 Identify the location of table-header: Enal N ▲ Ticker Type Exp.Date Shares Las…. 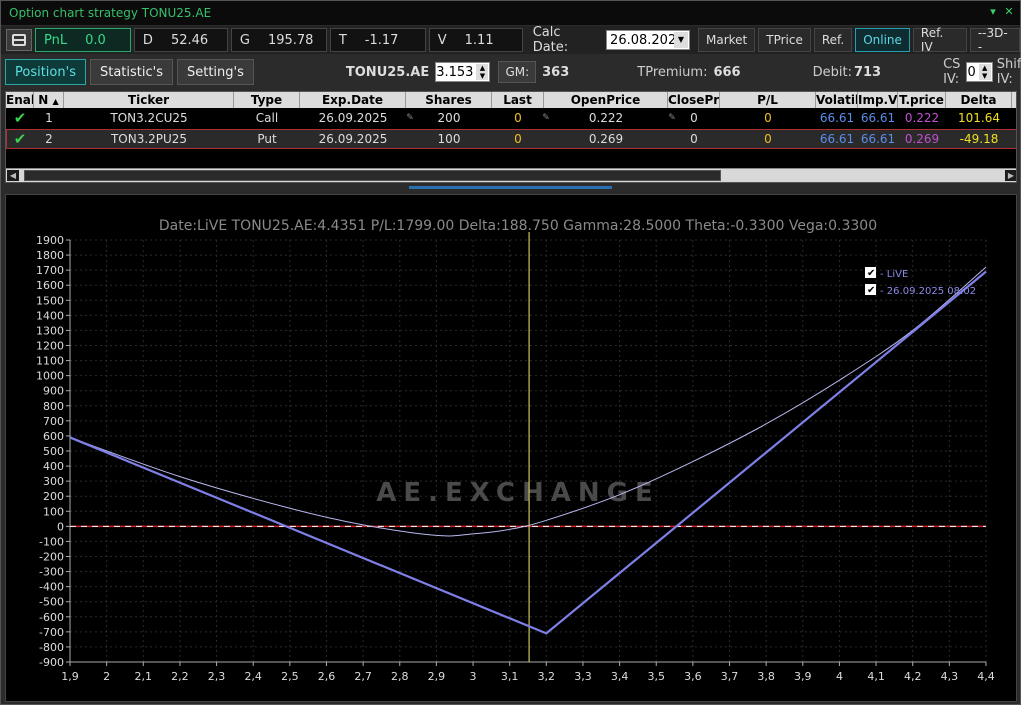
(511, 100).